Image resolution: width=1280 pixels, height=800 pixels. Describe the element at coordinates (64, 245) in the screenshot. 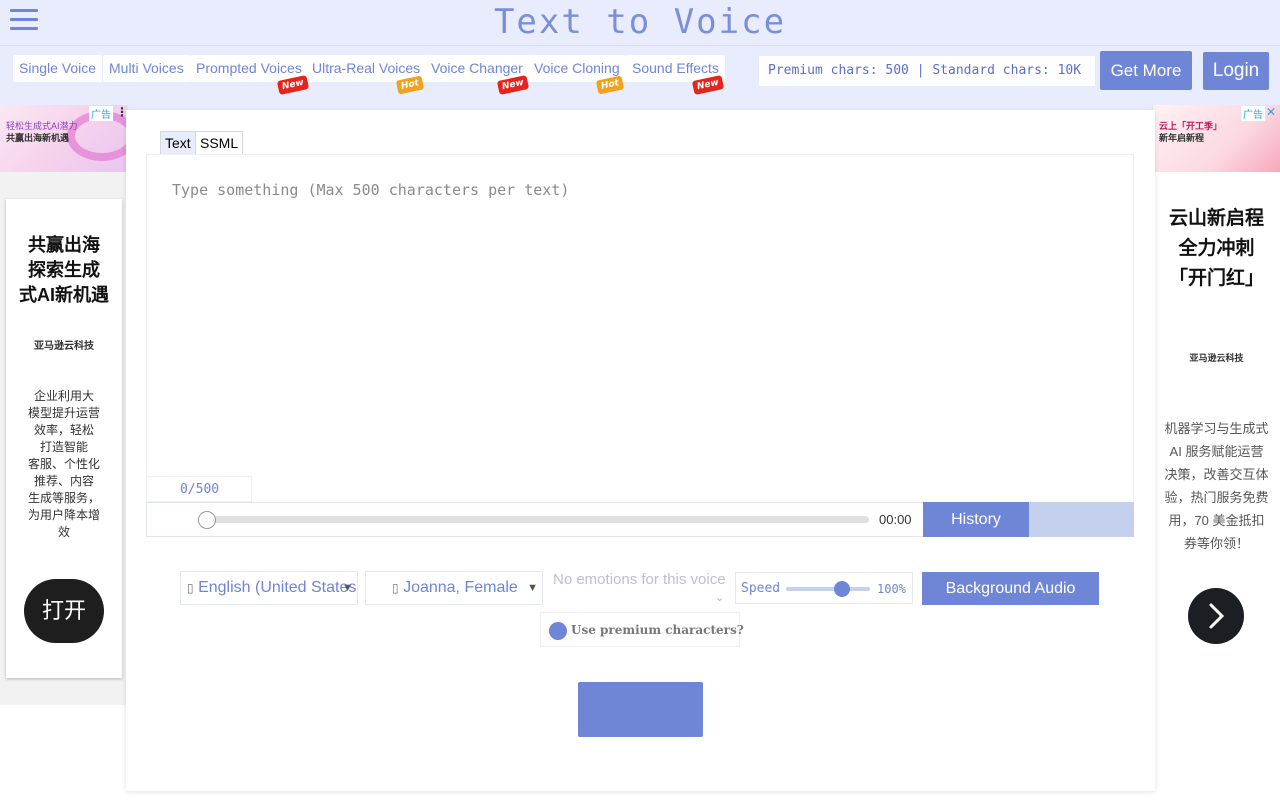

I see `ad-headline-line: 共赢出海` at that location.